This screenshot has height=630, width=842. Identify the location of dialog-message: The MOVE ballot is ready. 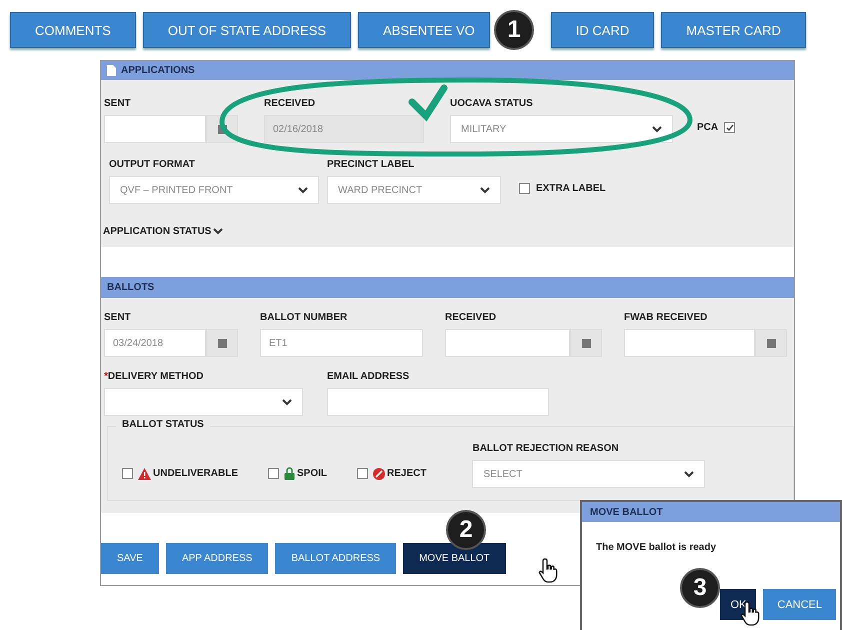
(656, 547).